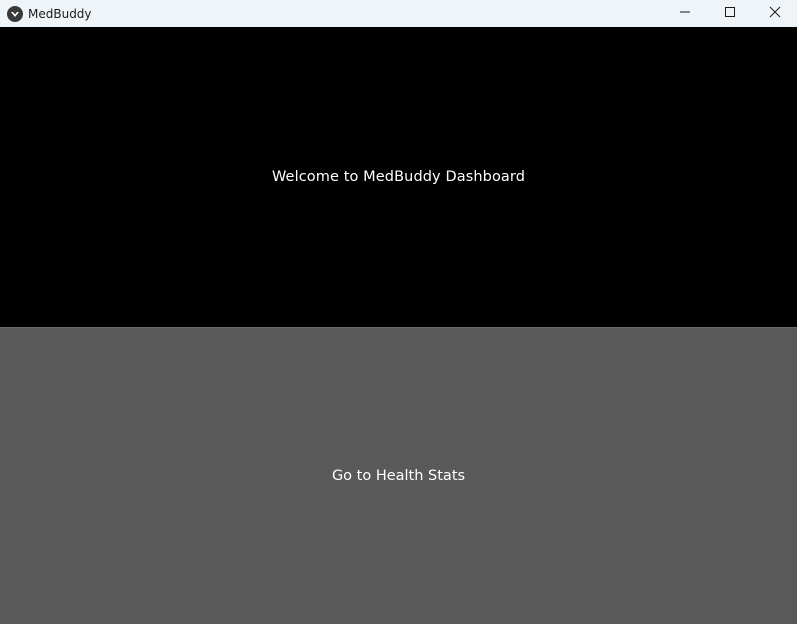 The width and height of the screenshot is (797, 624). I want to click on close-icon, so click(774, 11).